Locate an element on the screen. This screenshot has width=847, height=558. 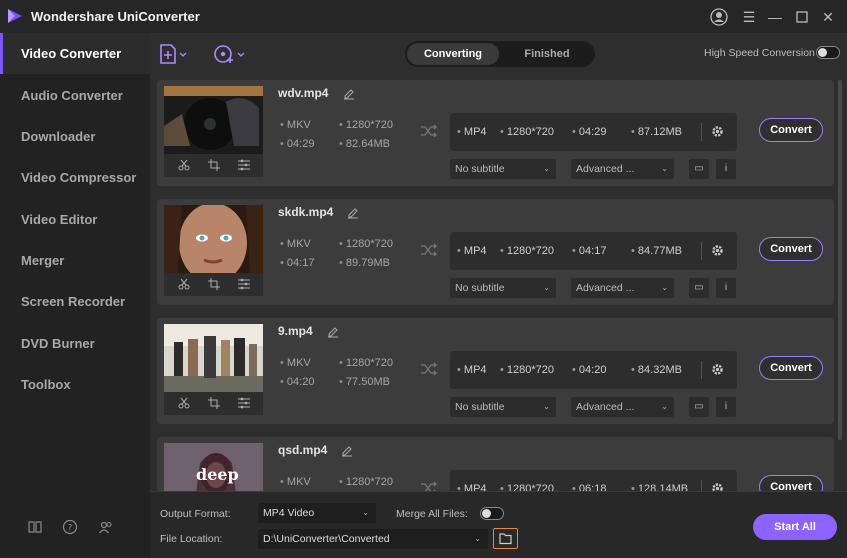
add-disc-icon is located at coordinates (229, 54).